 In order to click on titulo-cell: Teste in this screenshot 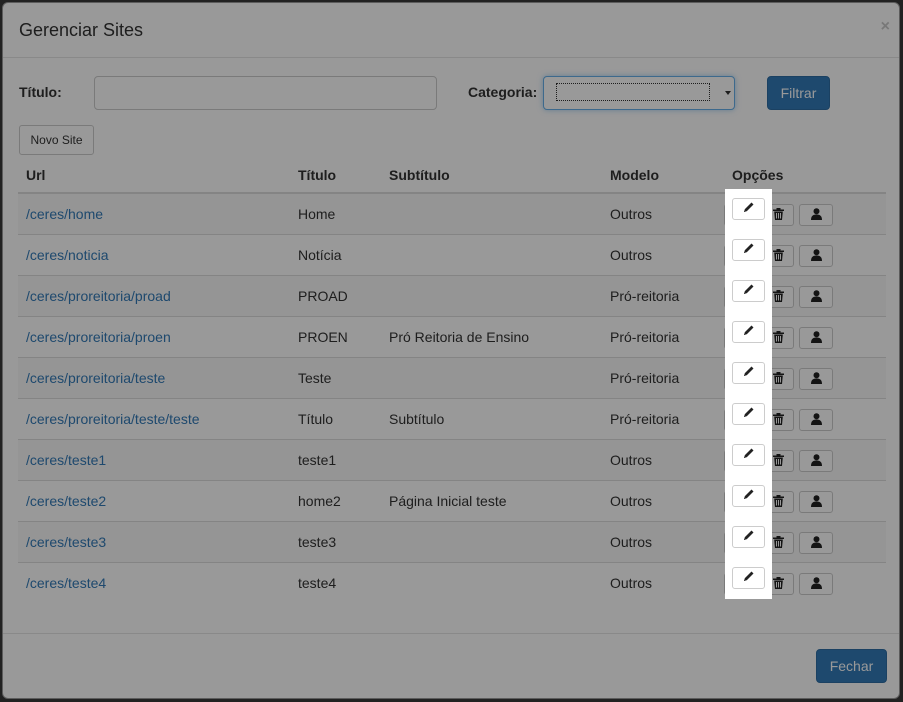, I will do `click(335, 378)`.